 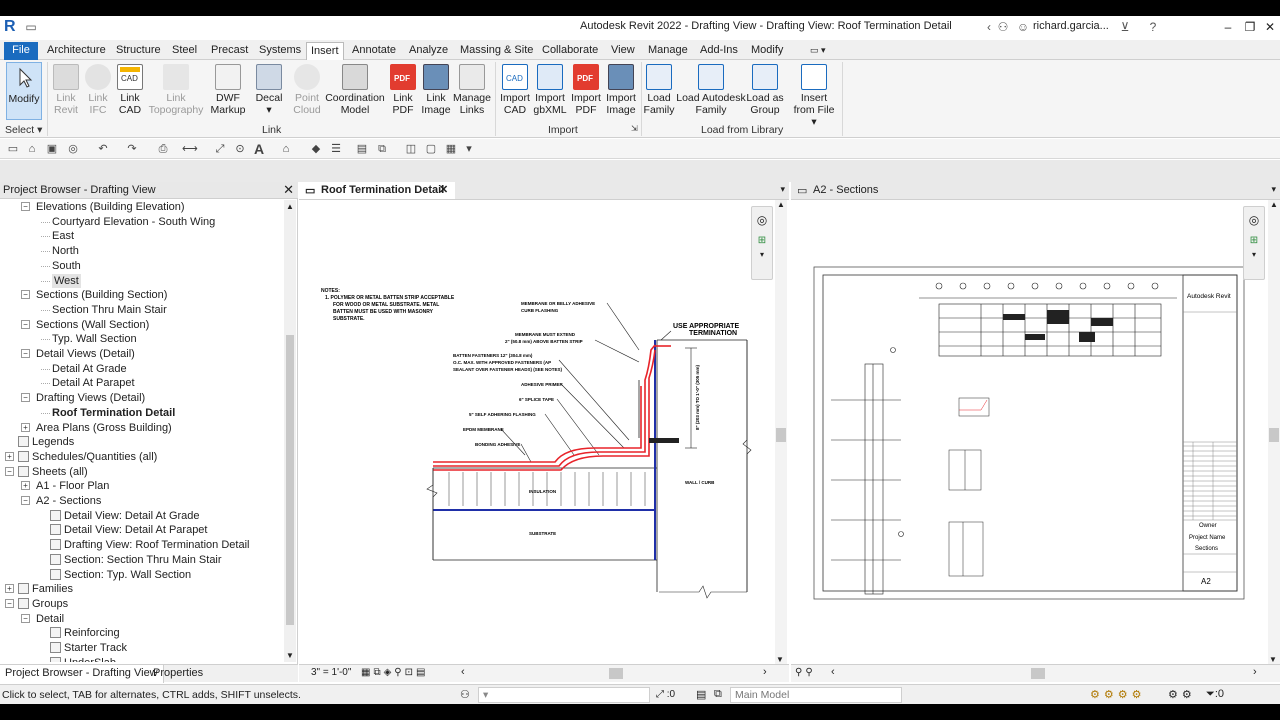 What do you see at coordinates (411, 149) in the screenshot?
I see `tile-icon: ◫` at bounding box center [411, 149].